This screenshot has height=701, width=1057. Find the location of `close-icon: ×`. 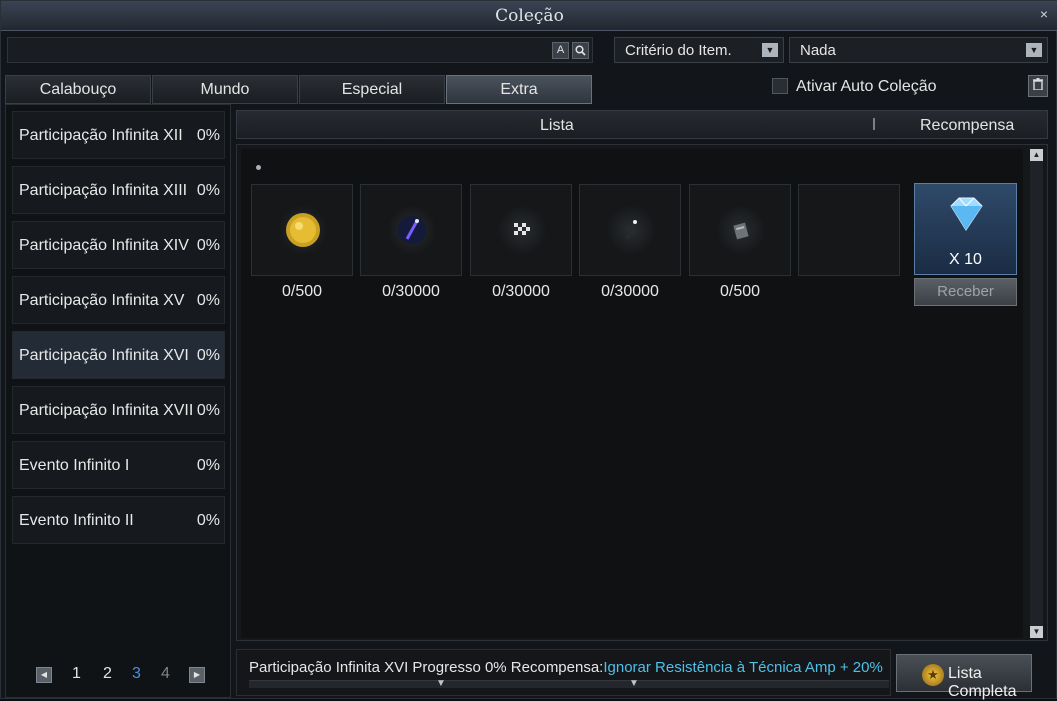

close-icon: × is located at coordinates (1044, 14).